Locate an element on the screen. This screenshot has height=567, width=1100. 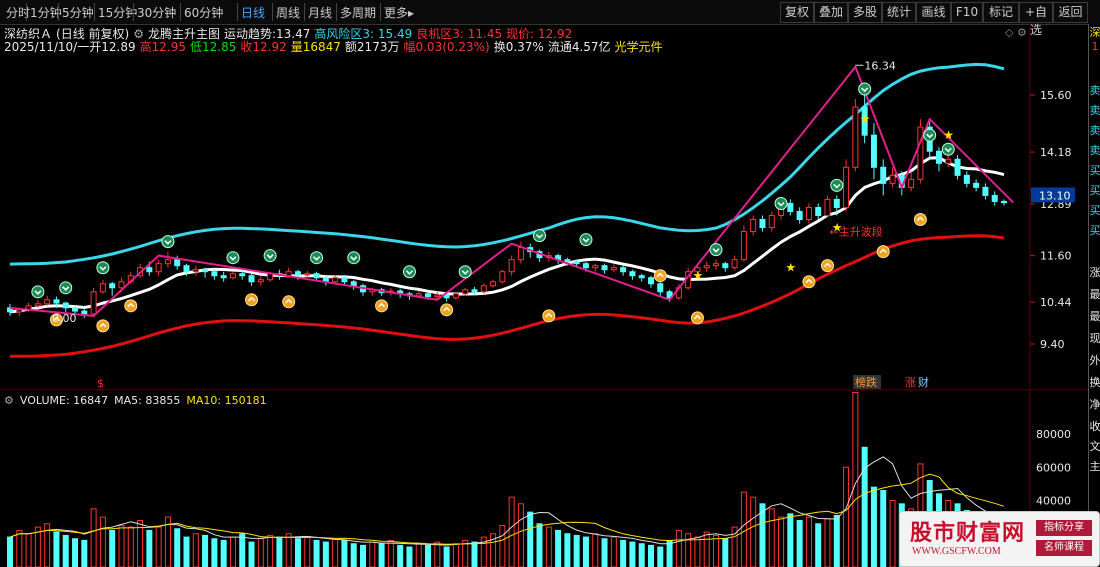
side-label-7: 买 is located at coordinates (1094, 190).